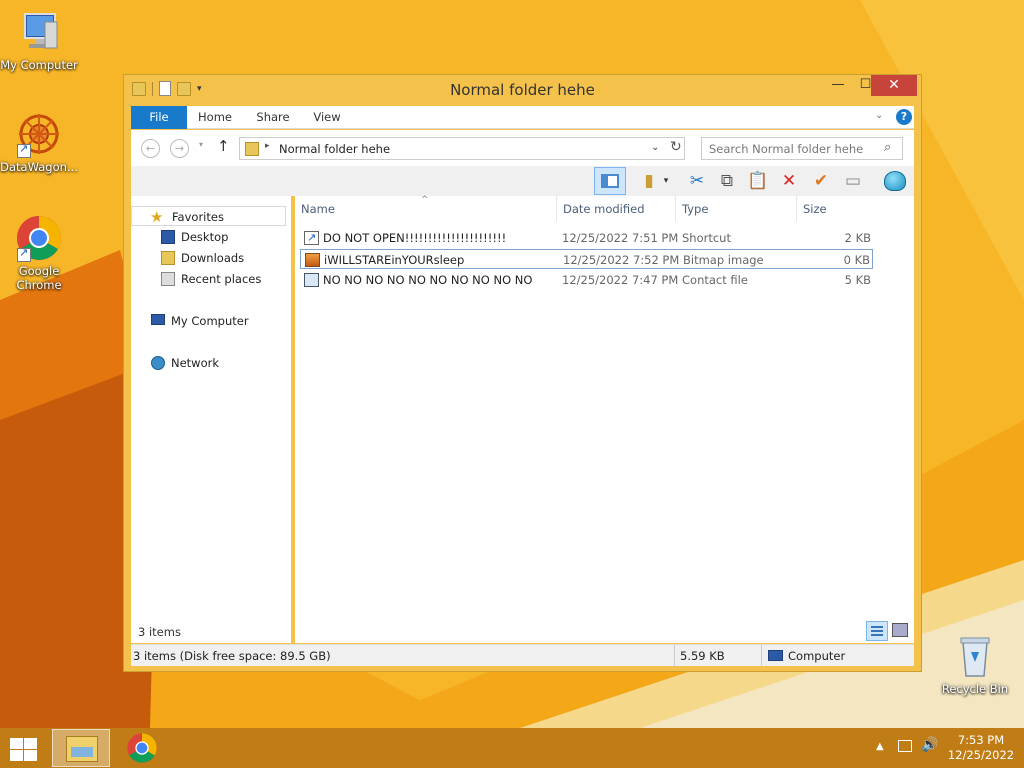  What do you see at coordinates (838, 85) in the screenshot?
I see `minimize-button: —` at bounding box center [838, 85].